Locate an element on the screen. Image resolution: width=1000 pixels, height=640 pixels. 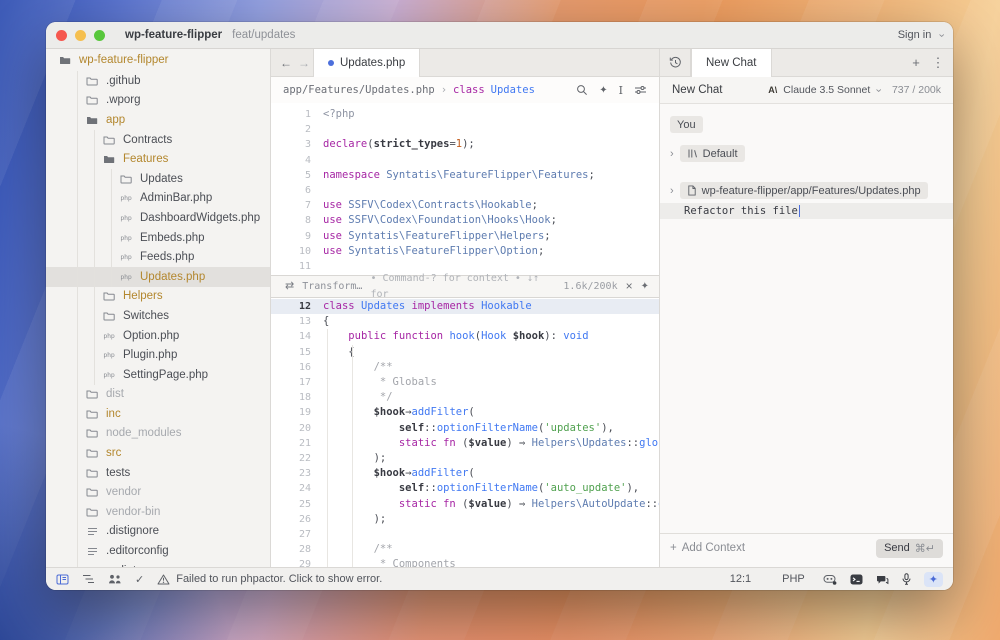
code-line-27: 27 is located at coordinates (465, 534).